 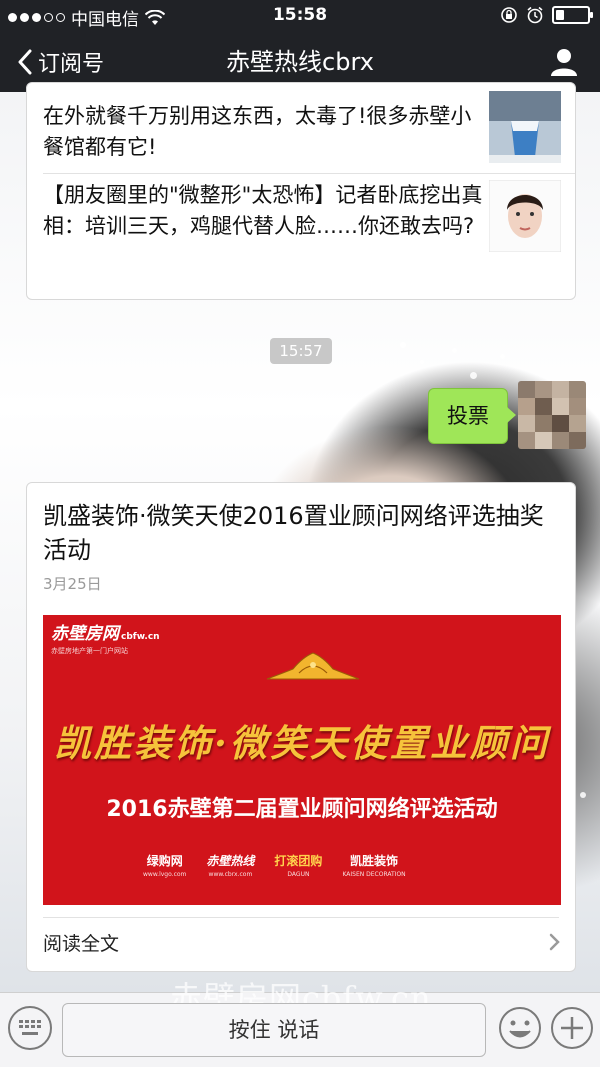 What do you see at coordinates (230, 866) in the screenshot?
I see `sponsor-logo: 赤壁热线 www.cbrx.com` at bounding box center [230, 866].